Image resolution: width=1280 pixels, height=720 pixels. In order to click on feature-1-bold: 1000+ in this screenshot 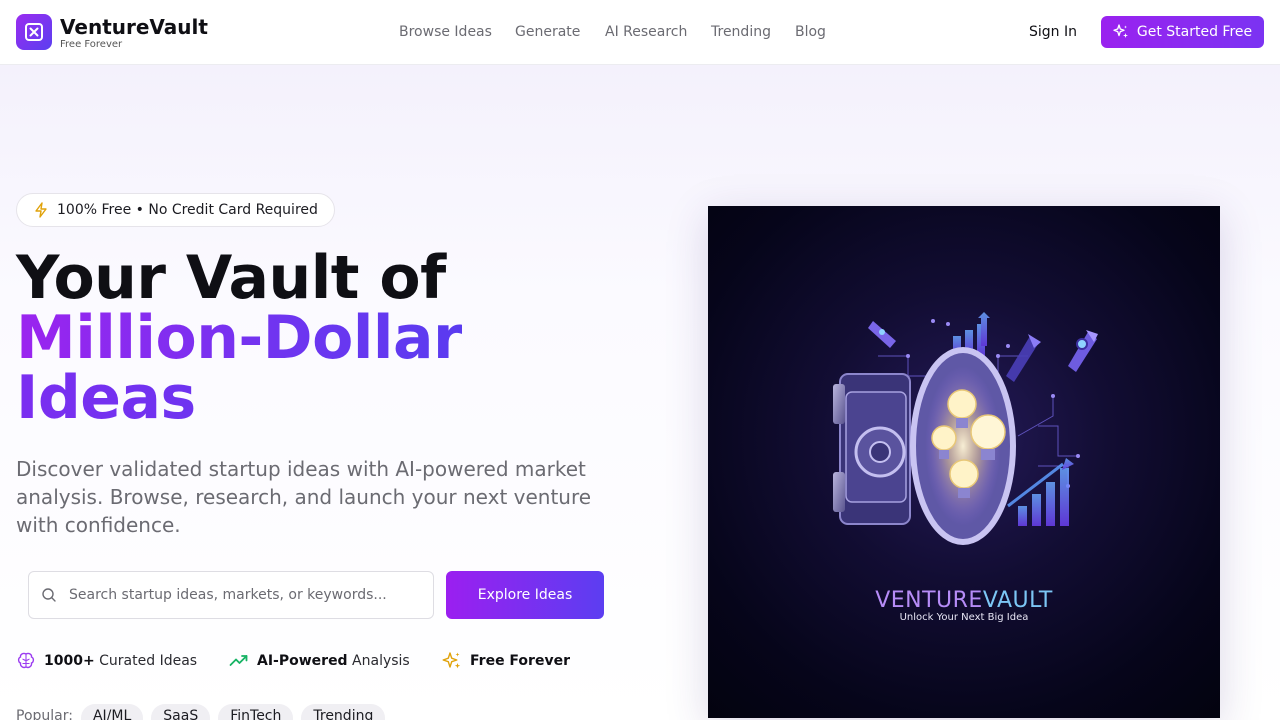, I will do `click(69, 661)`.